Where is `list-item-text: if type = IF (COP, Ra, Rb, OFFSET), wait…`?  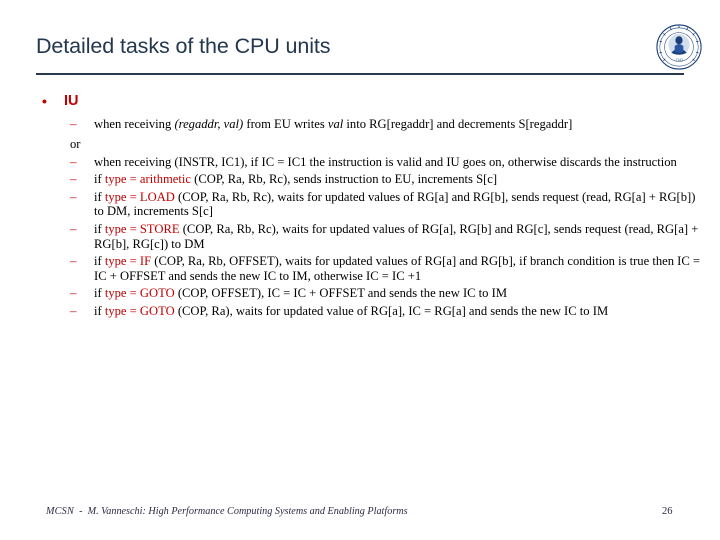 list-item-text: if type = IF (COP, Ra, Rb, OFFSET), wait… is located at coordinates (397, 268).